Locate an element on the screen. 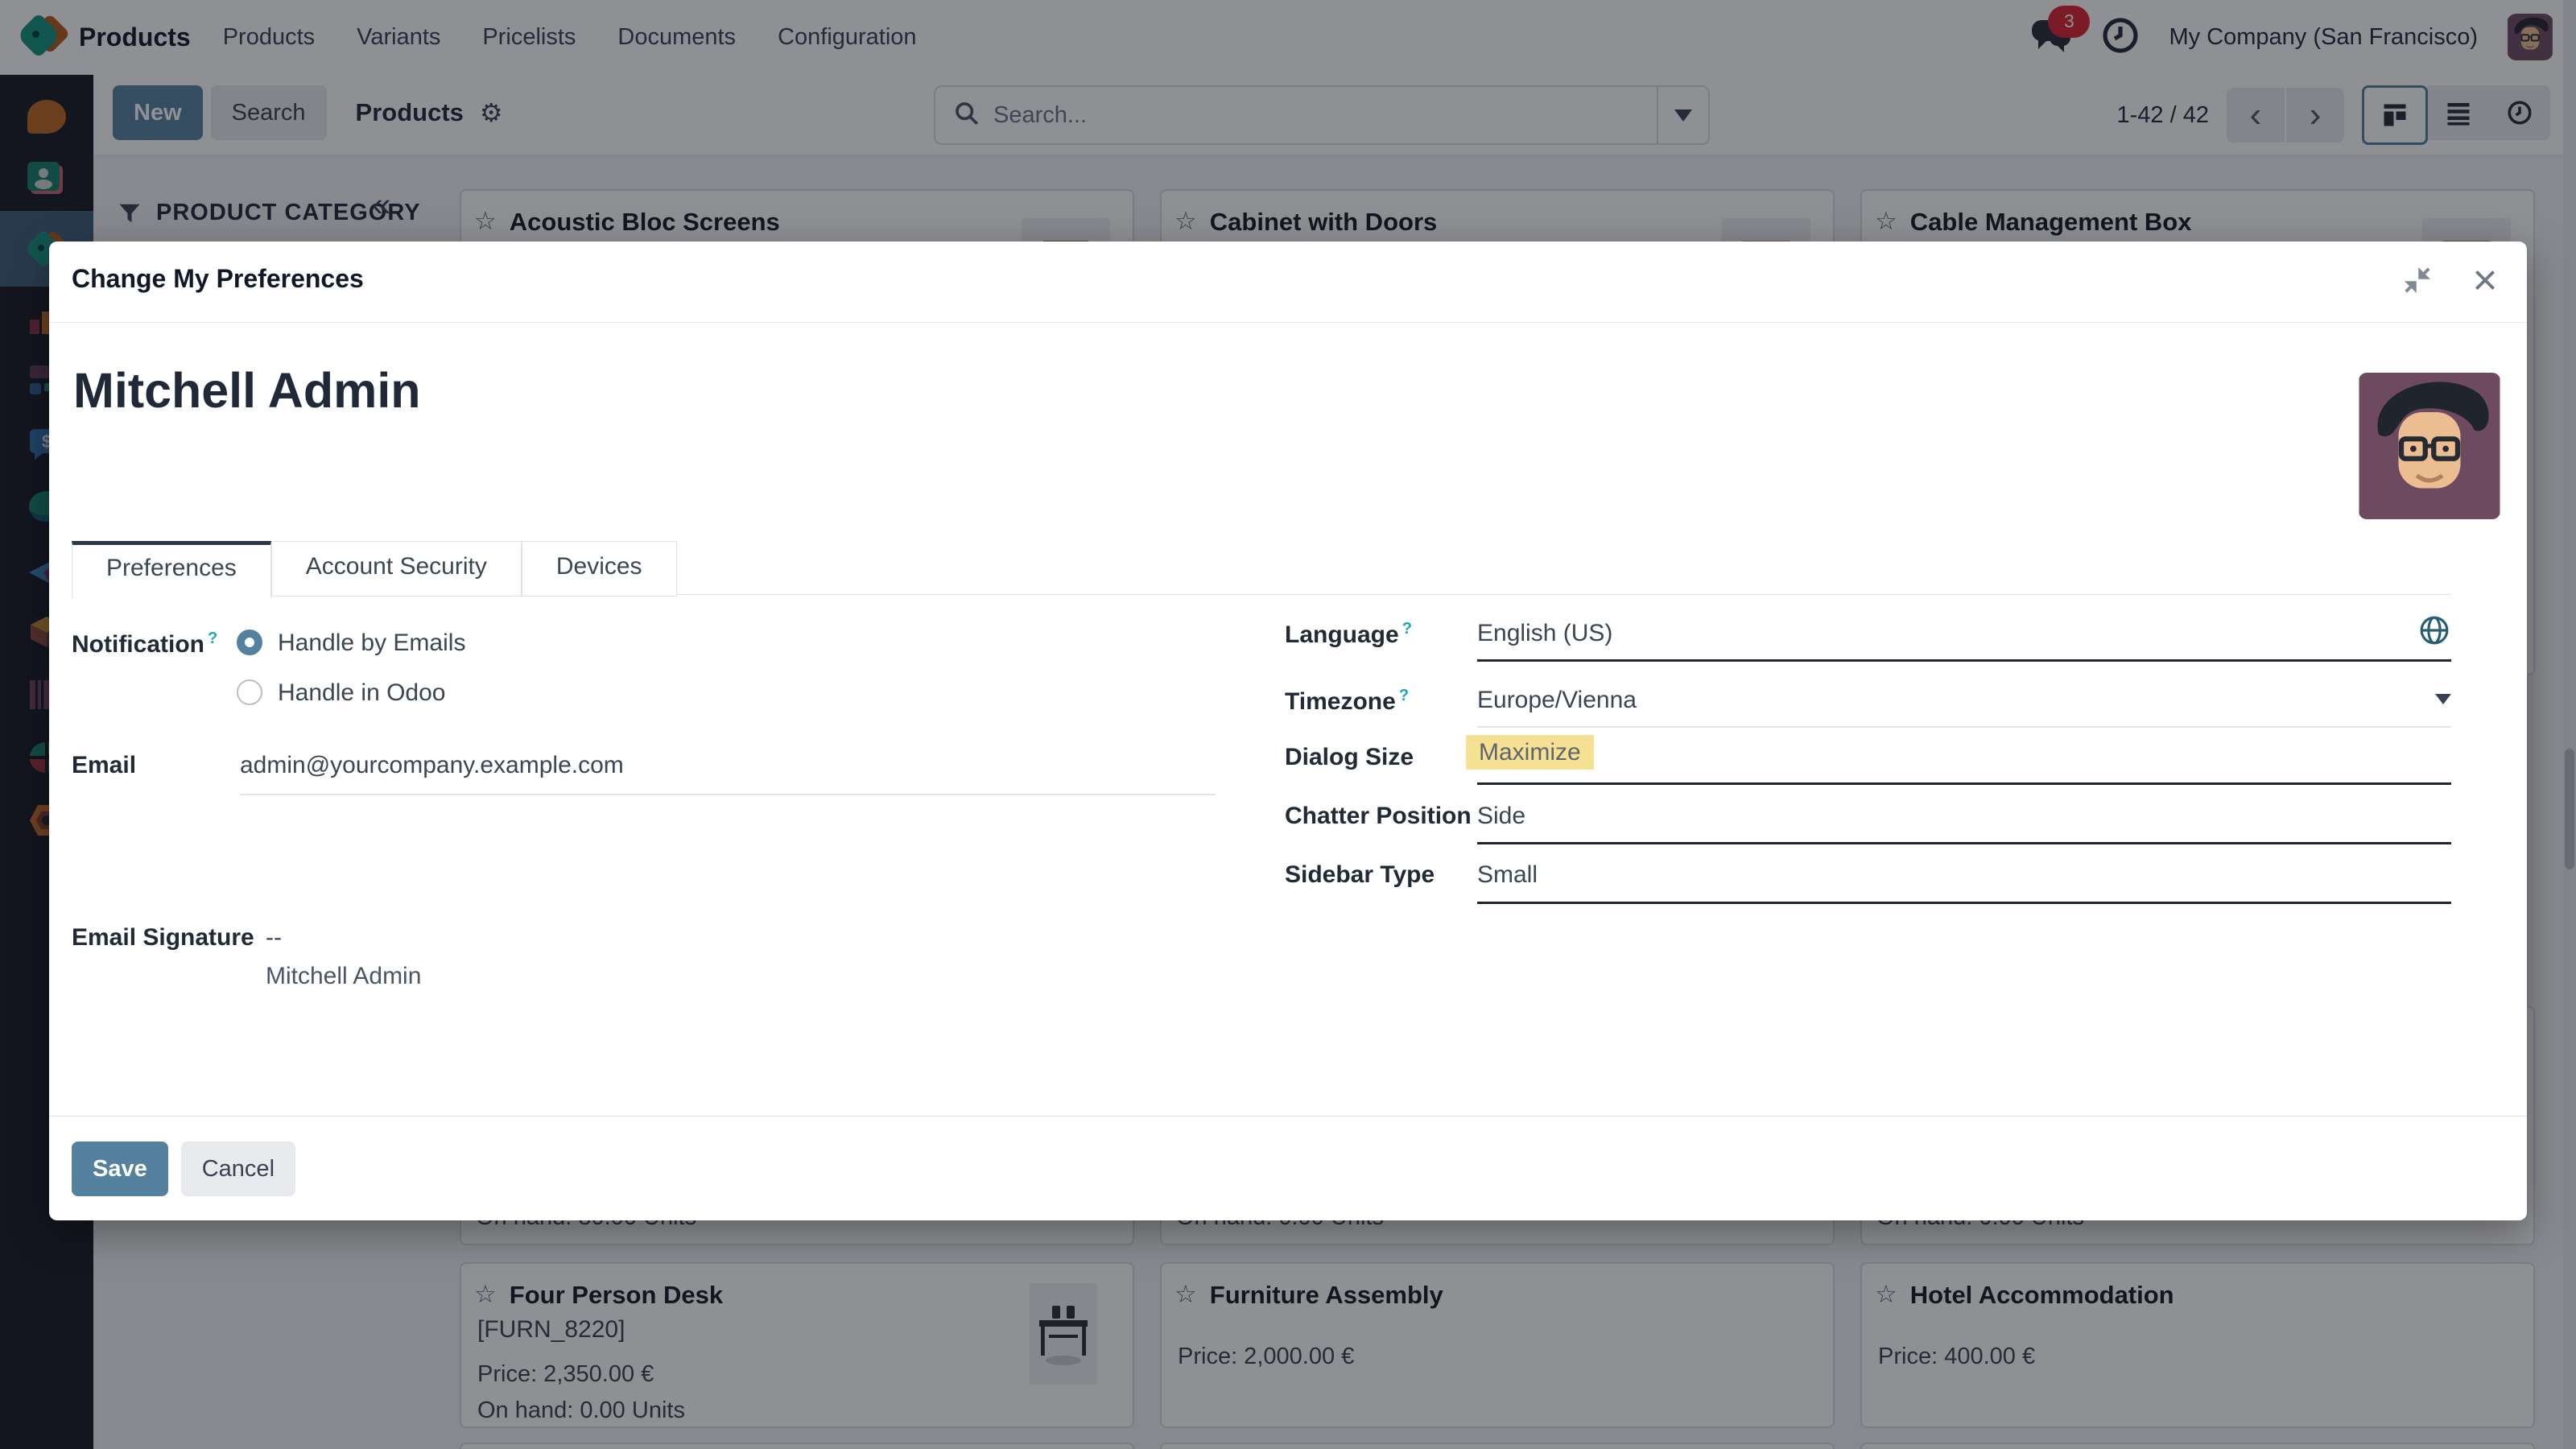  dialog-size-label: Dialog Size is located at coordinates (1349, 757).